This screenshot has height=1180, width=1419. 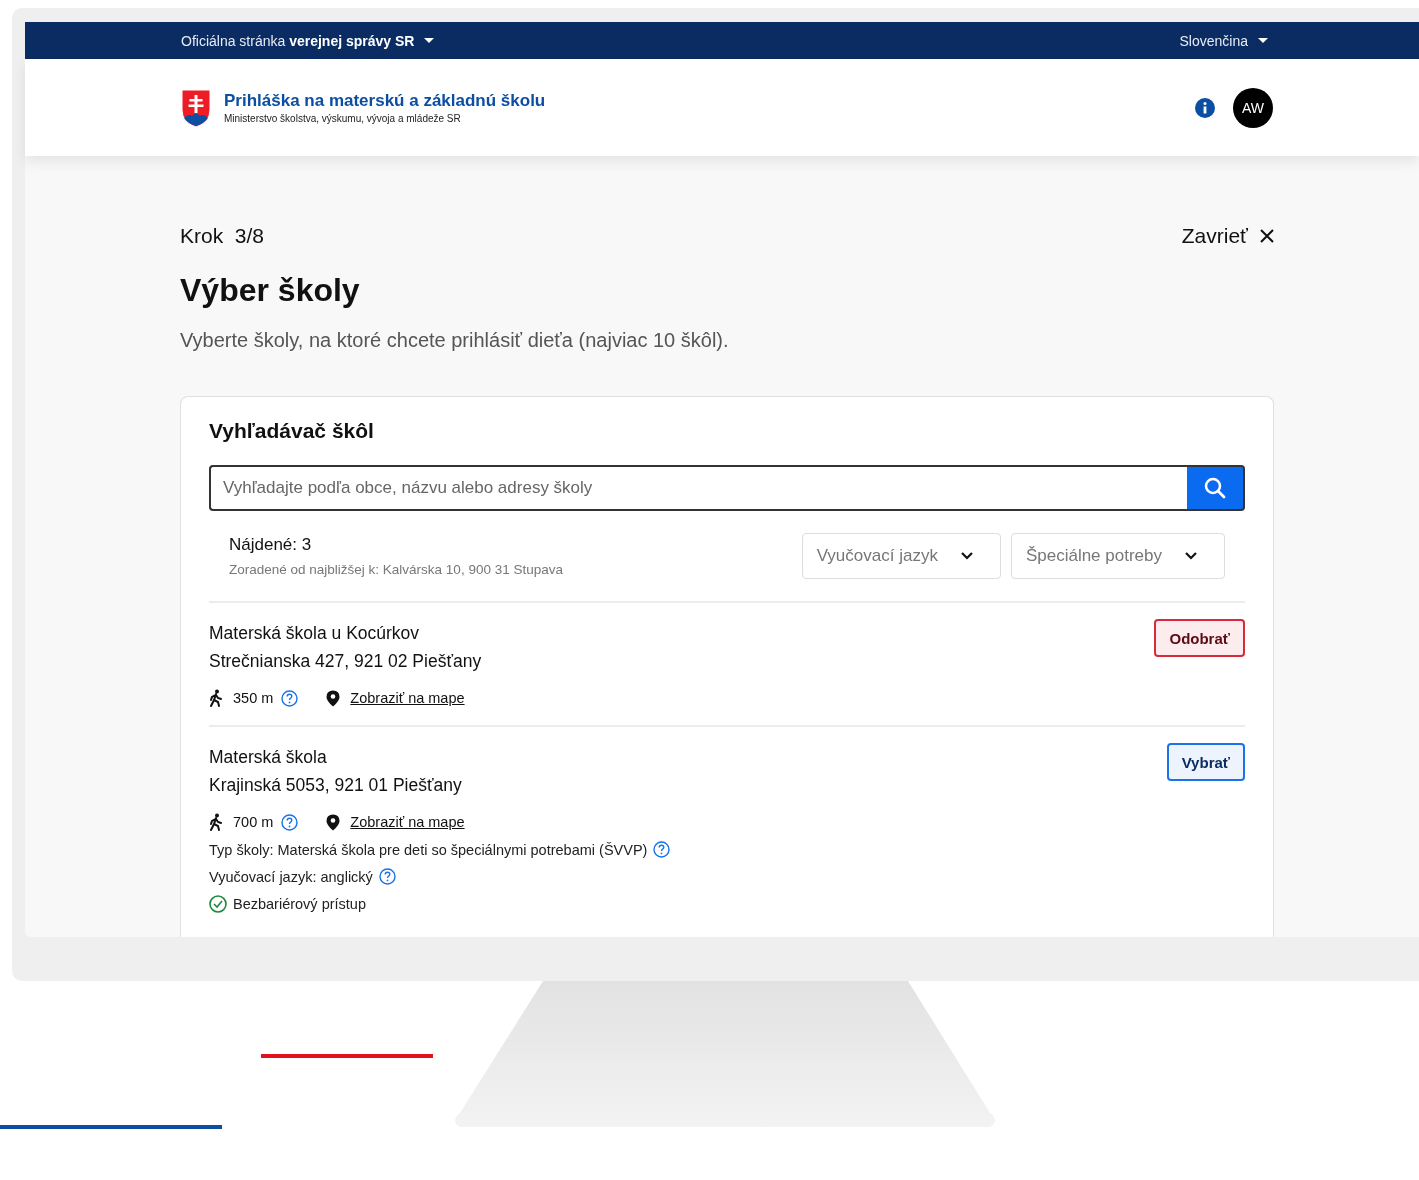 What do you see at coordinates (396, 569) in the screenshot?
I see `sort-note: Zoradené od najbližšej k: Kalvárska 10, 900 31 Stupava` at bounding box center [396, 569].